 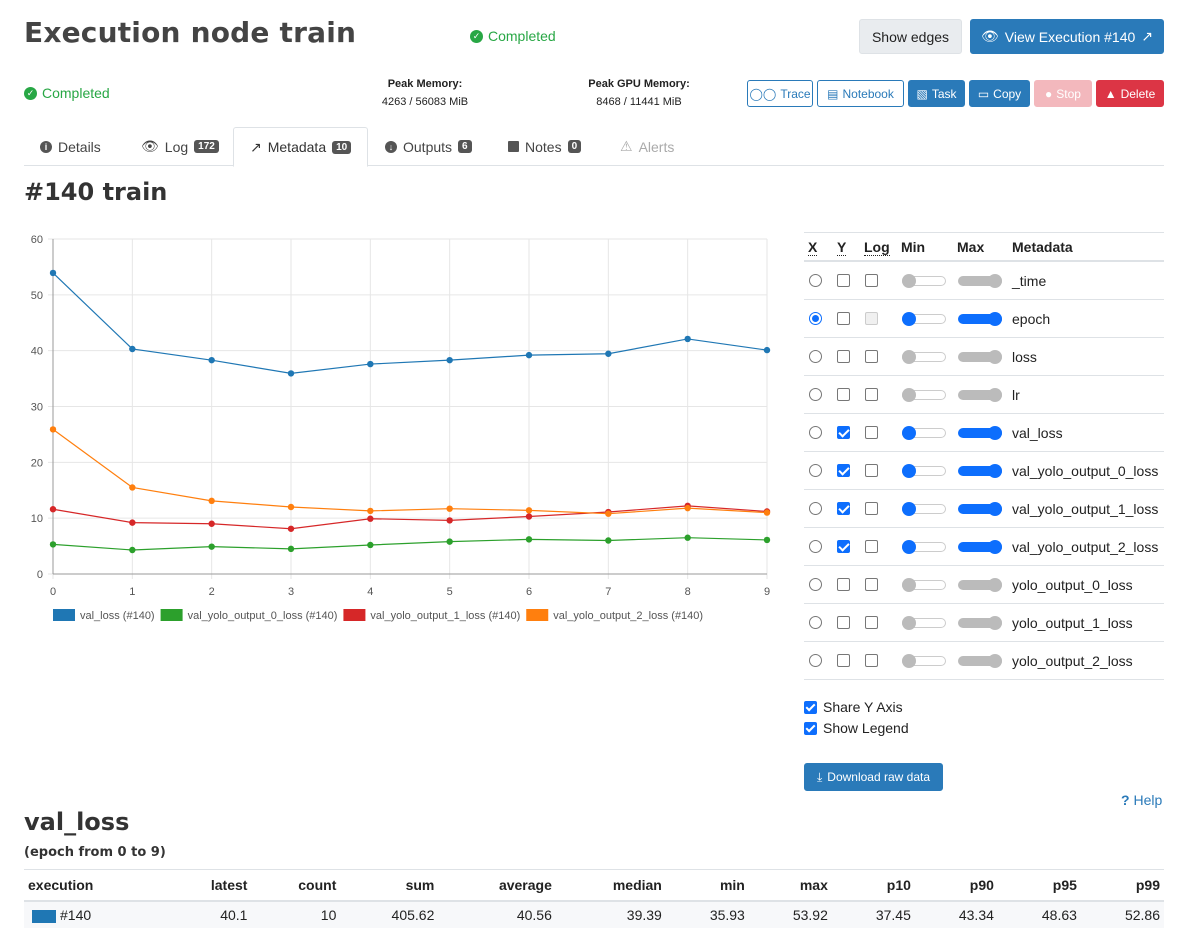 I want to click on x-tick-label: 3, so click(x=291, y=592).